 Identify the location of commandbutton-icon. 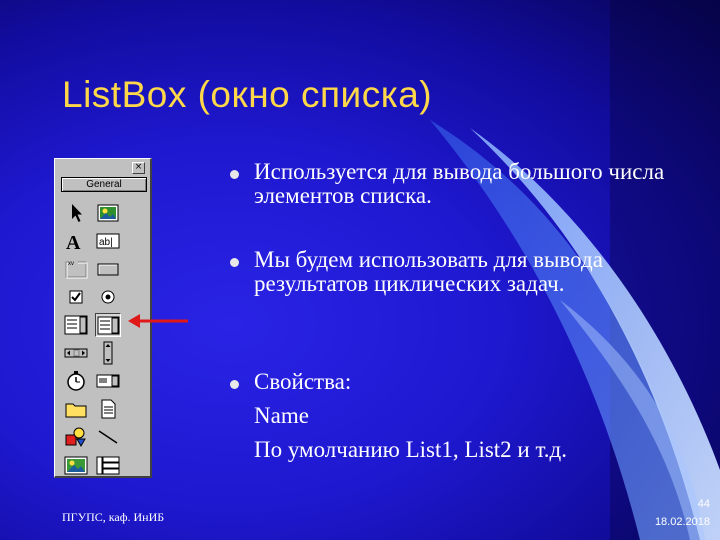
(108, 269).